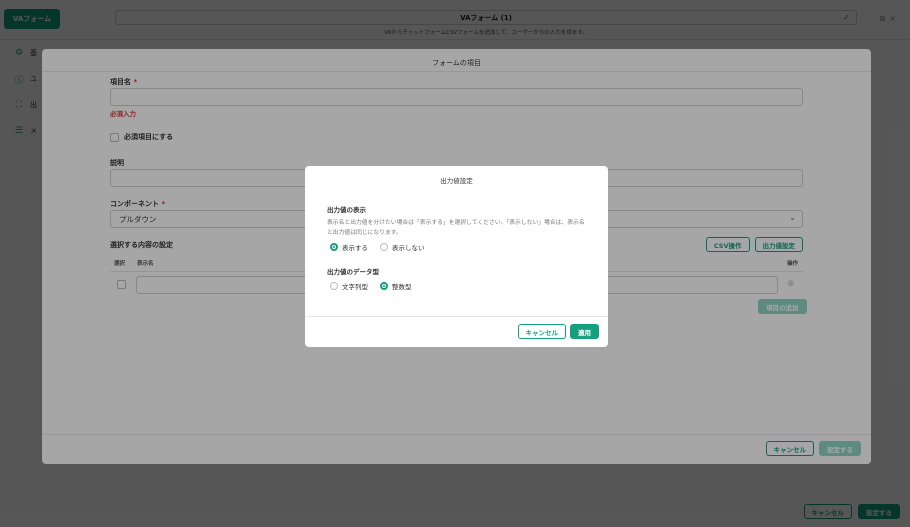 Image resolution: width=910 pixels, height=527 pixels. I want to click on display-section-label: 出力値の表示, so click(346, 210).